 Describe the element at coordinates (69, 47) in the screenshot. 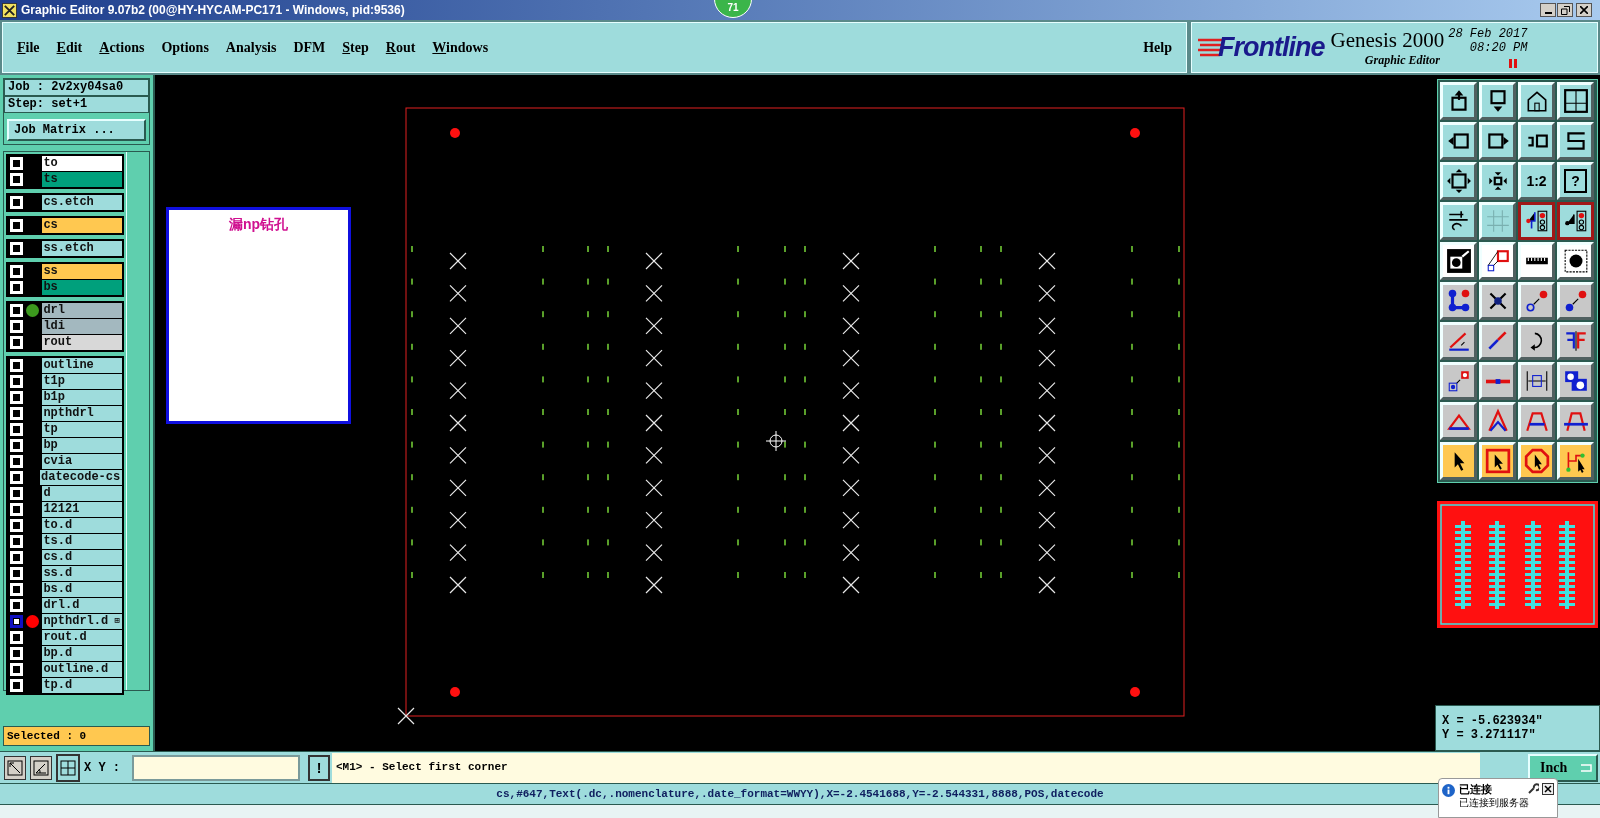

I see `menu-item: Edit` at that location.